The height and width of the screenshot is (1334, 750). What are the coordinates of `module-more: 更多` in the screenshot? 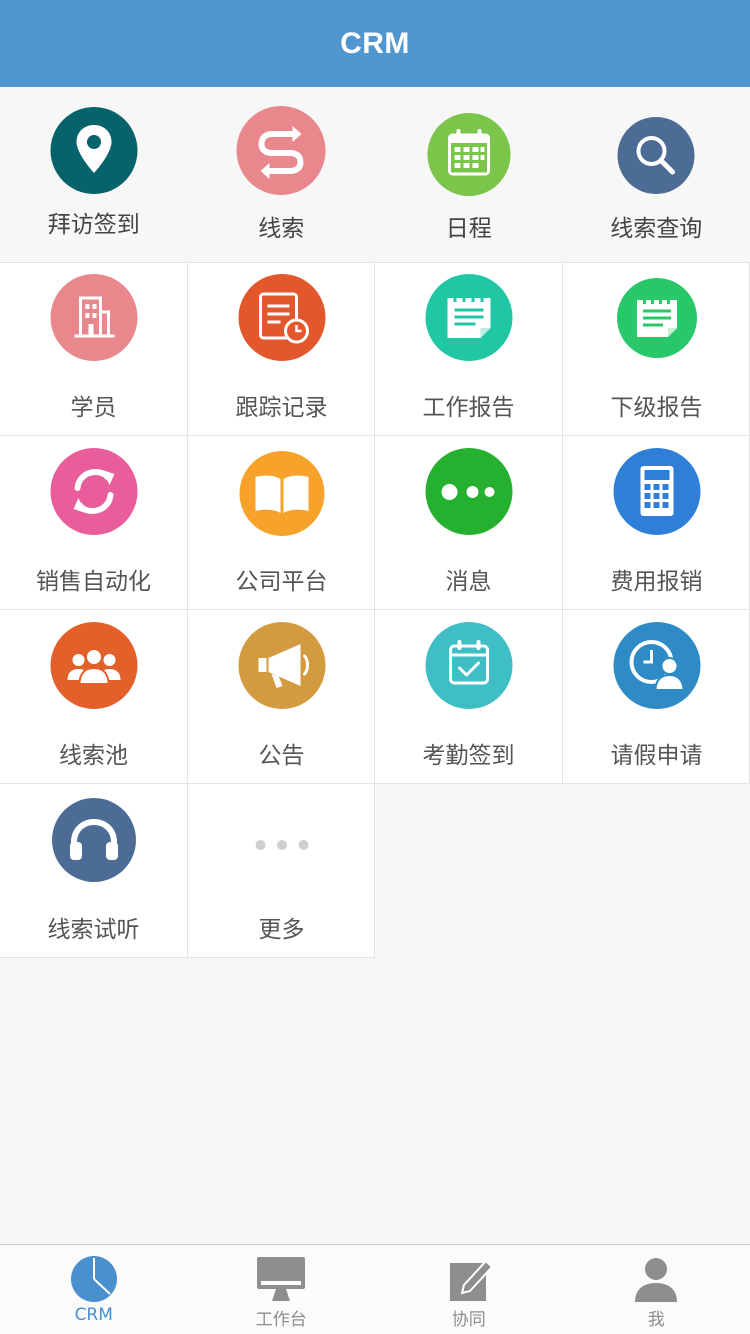 It's located at (281, 870).